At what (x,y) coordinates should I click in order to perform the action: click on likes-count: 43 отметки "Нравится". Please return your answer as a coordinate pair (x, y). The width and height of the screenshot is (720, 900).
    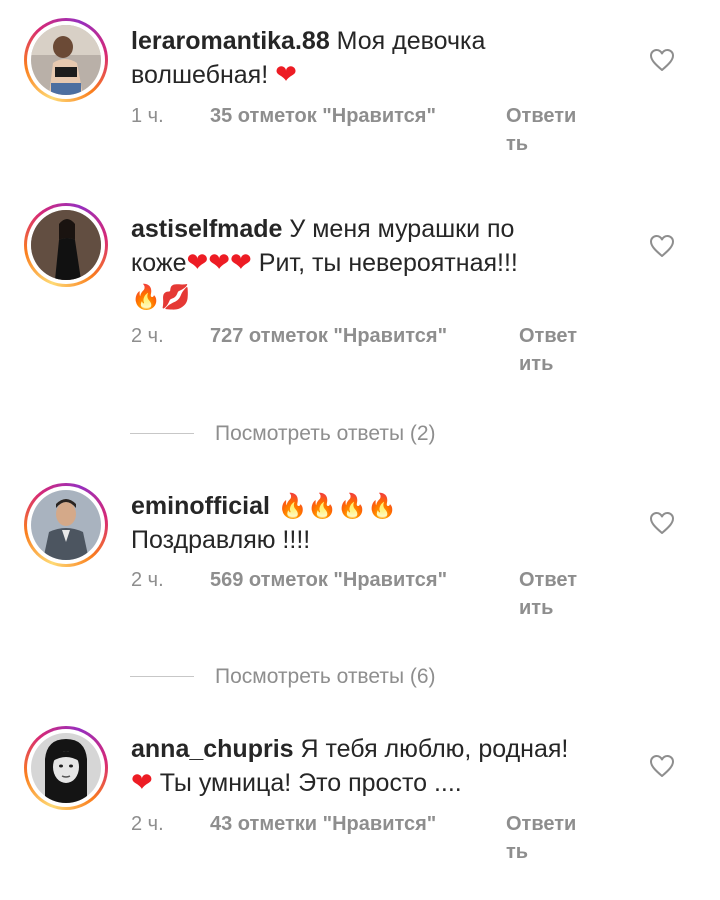
    Looking at the image, I should click on (323, 824).